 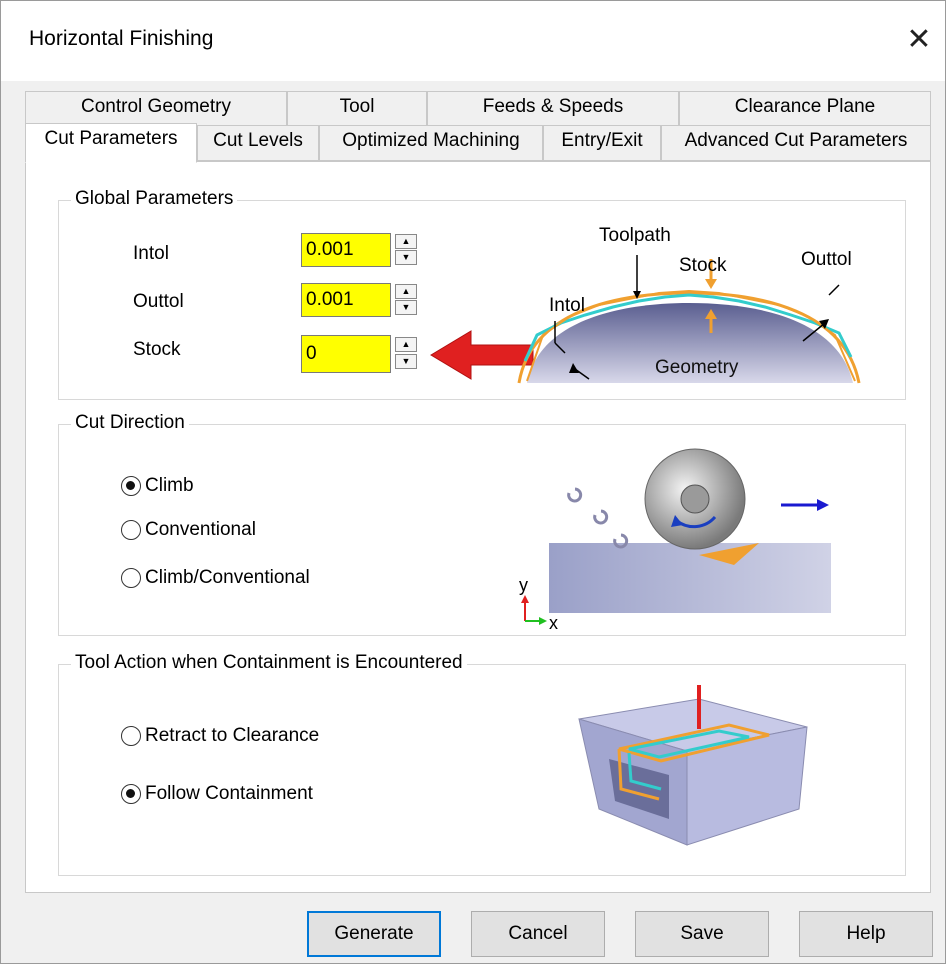 What do you see at coordinates (346, 250) in the screenshot?
I see `intol-input` at bounding box center [346, 250].